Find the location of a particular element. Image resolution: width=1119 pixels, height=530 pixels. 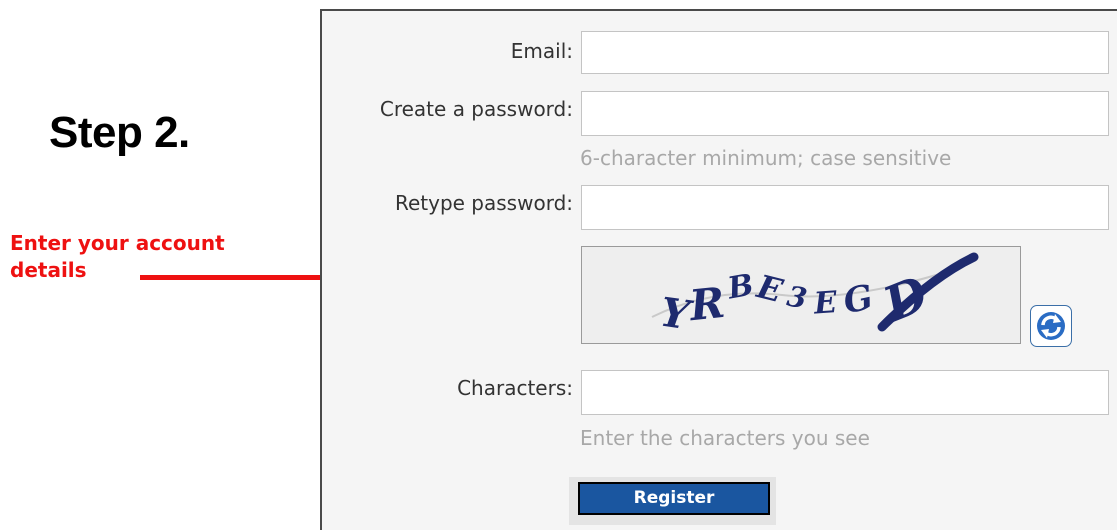

retype-password-label: Retype password: is located at coordinates (483, 203).